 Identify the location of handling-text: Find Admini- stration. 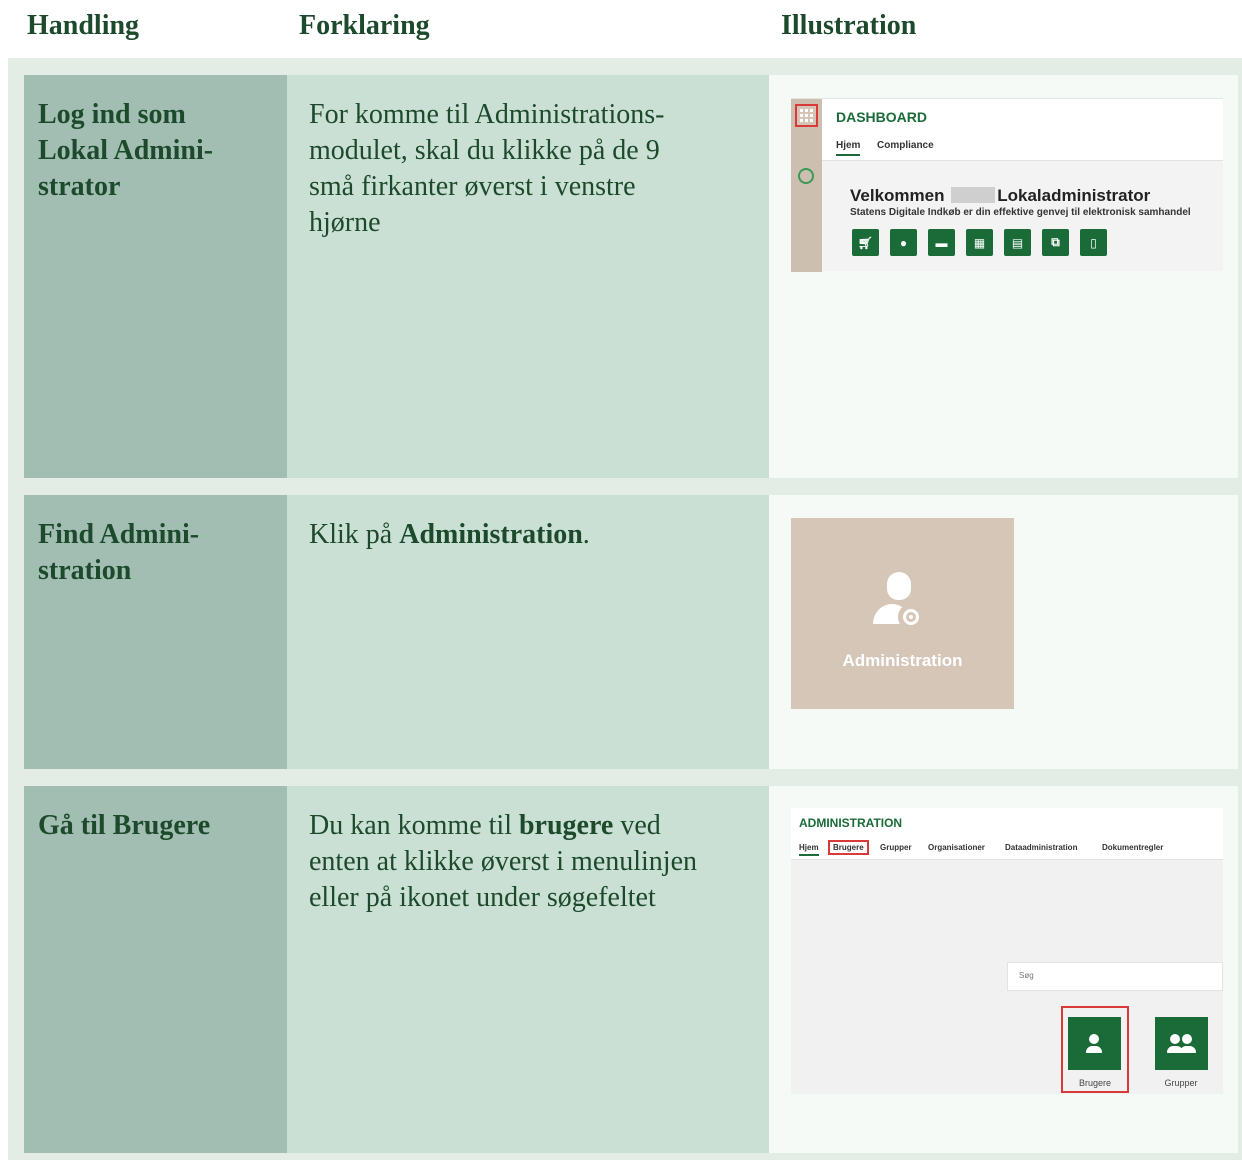
(119, 552).